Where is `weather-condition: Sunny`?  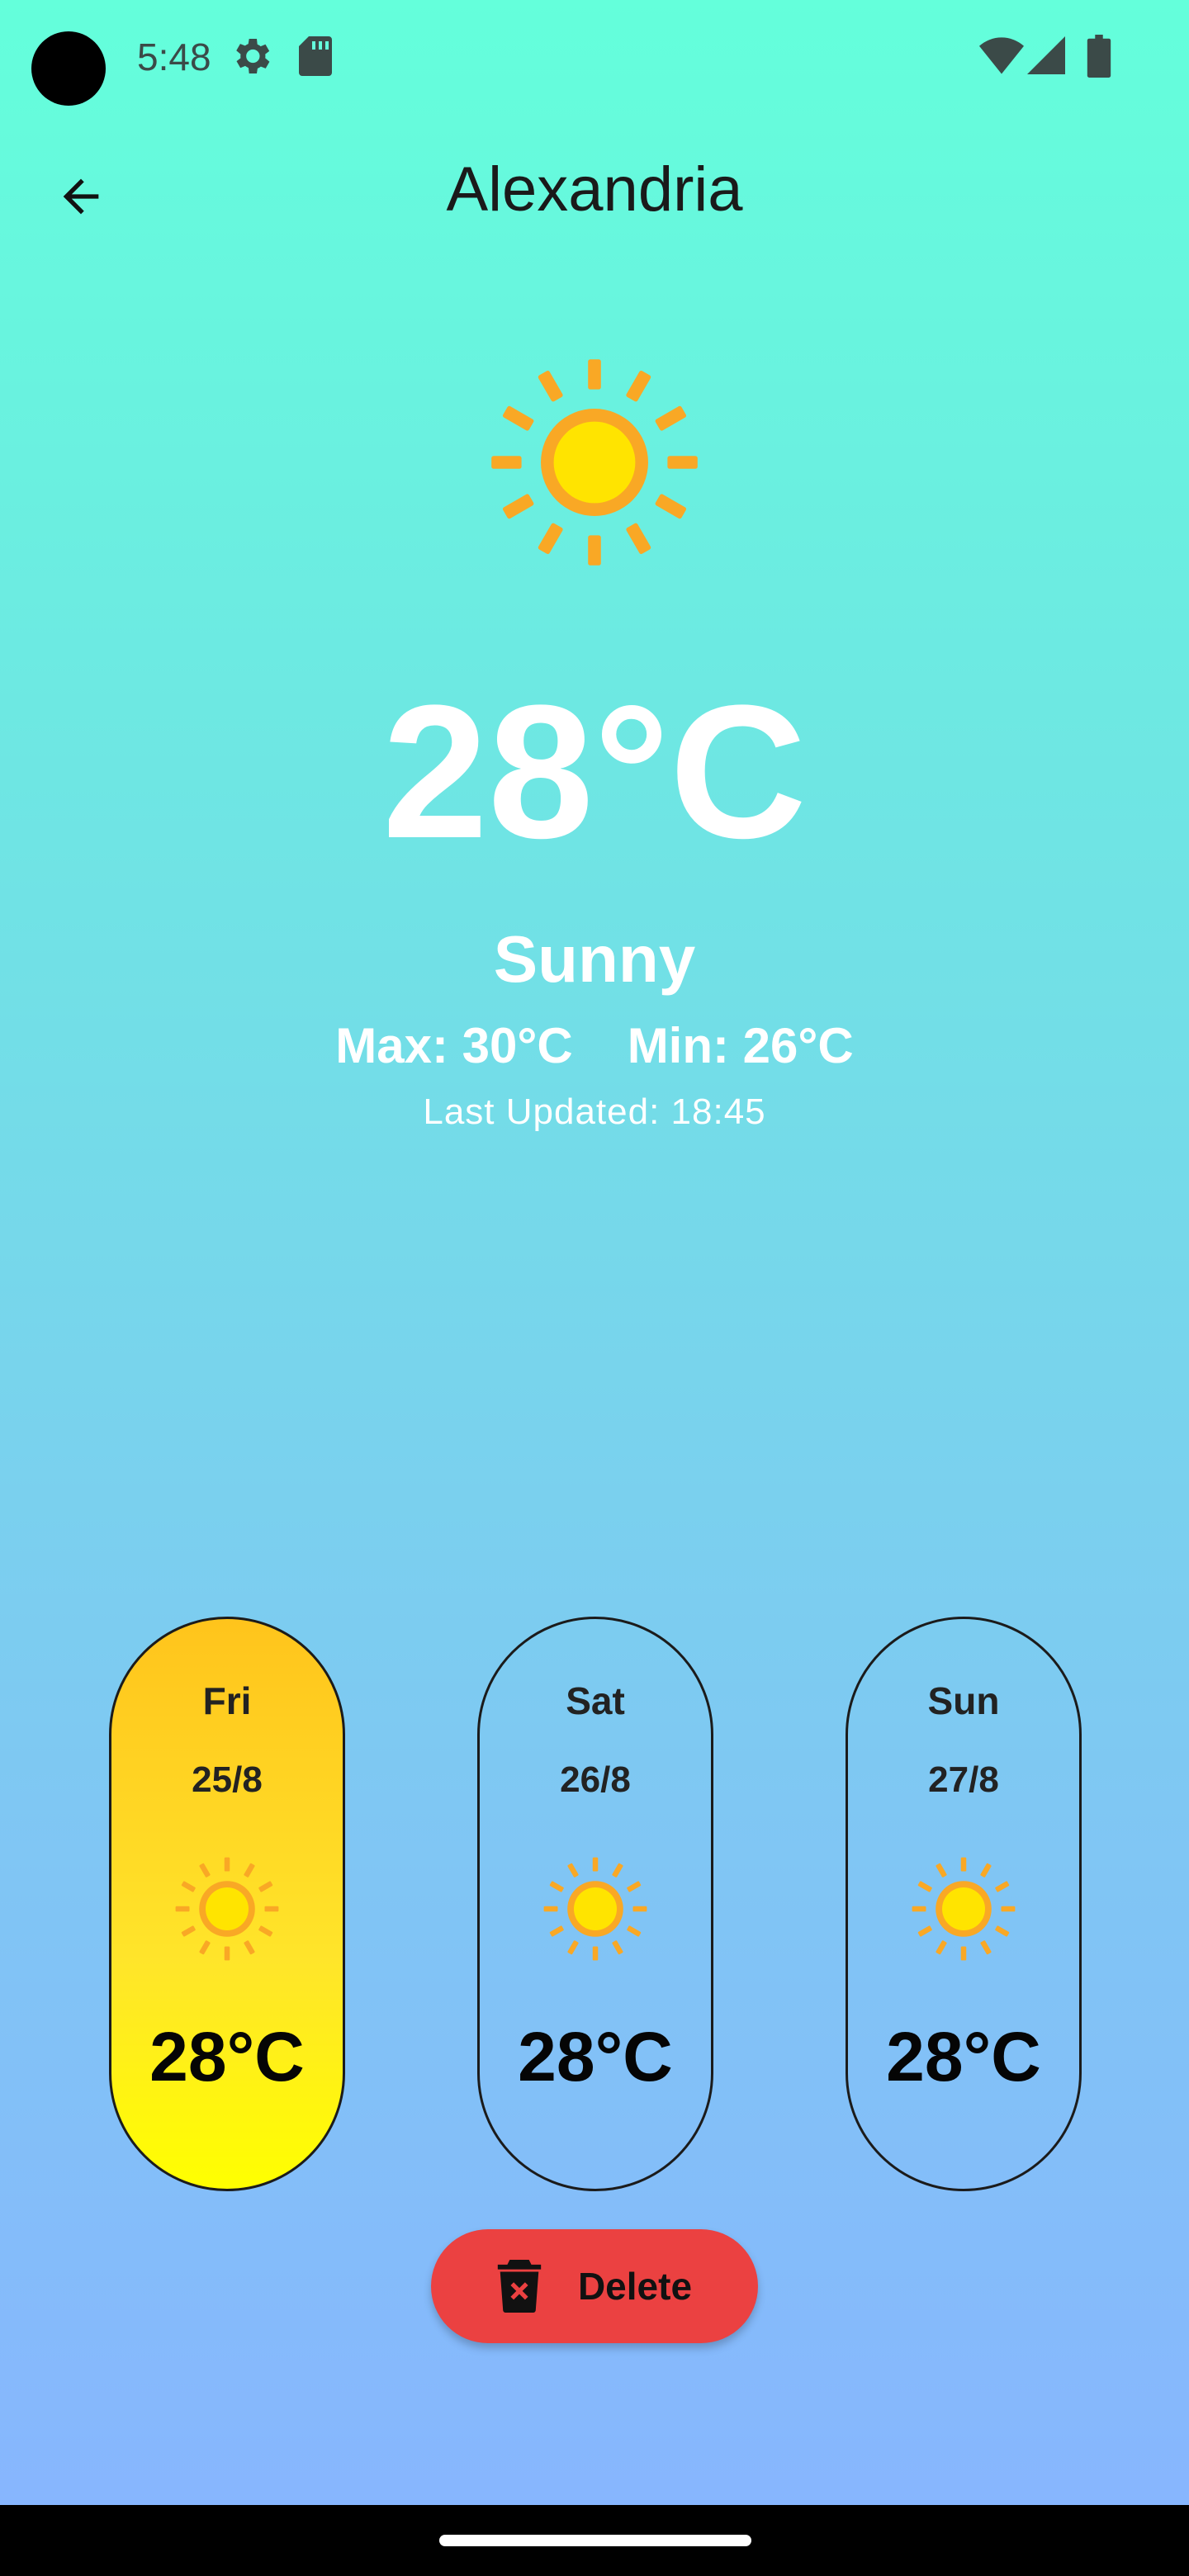
weather-condition: Sunny is located at coordinates (594, 959).